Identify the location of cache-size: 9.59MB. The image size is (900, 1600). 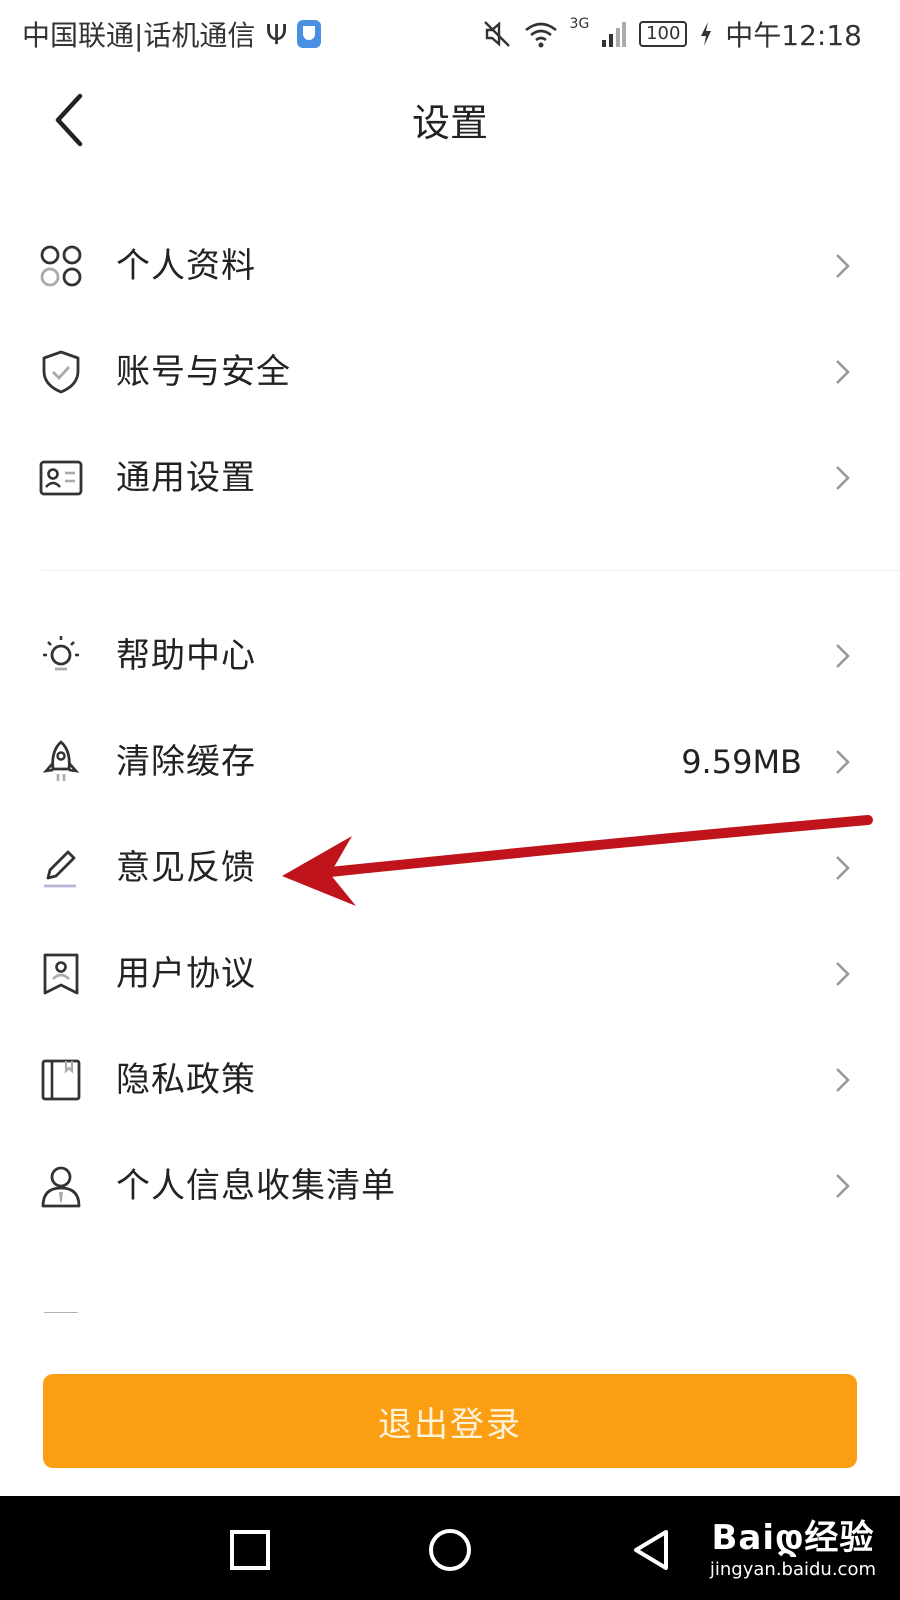
(741, 762).